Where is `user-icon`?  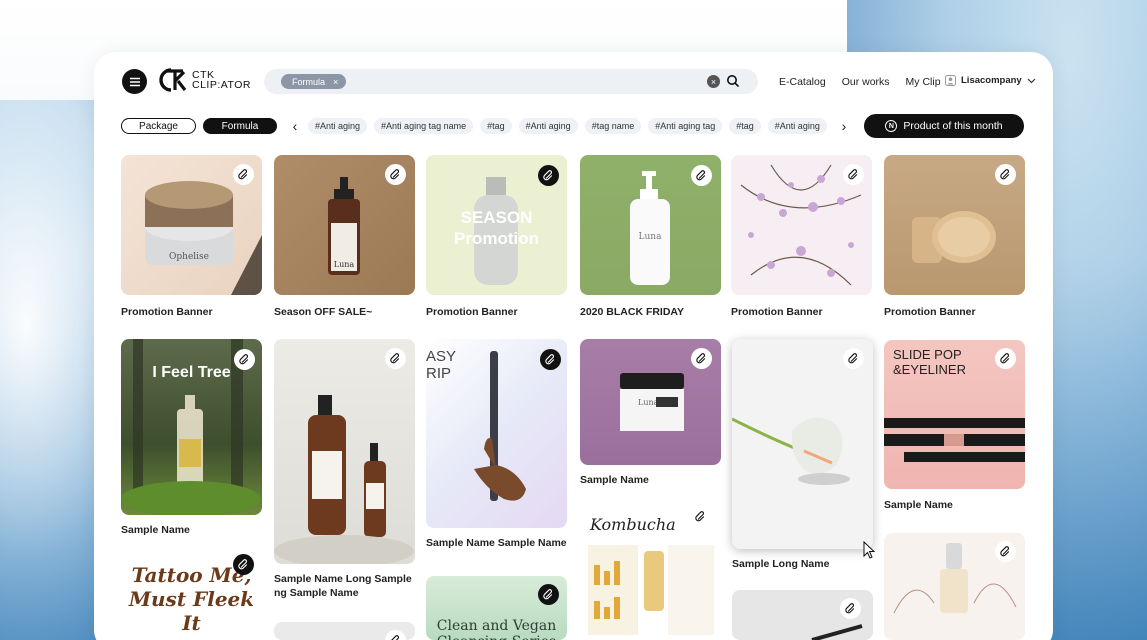 user-icon is located at coordinates (950, 80).